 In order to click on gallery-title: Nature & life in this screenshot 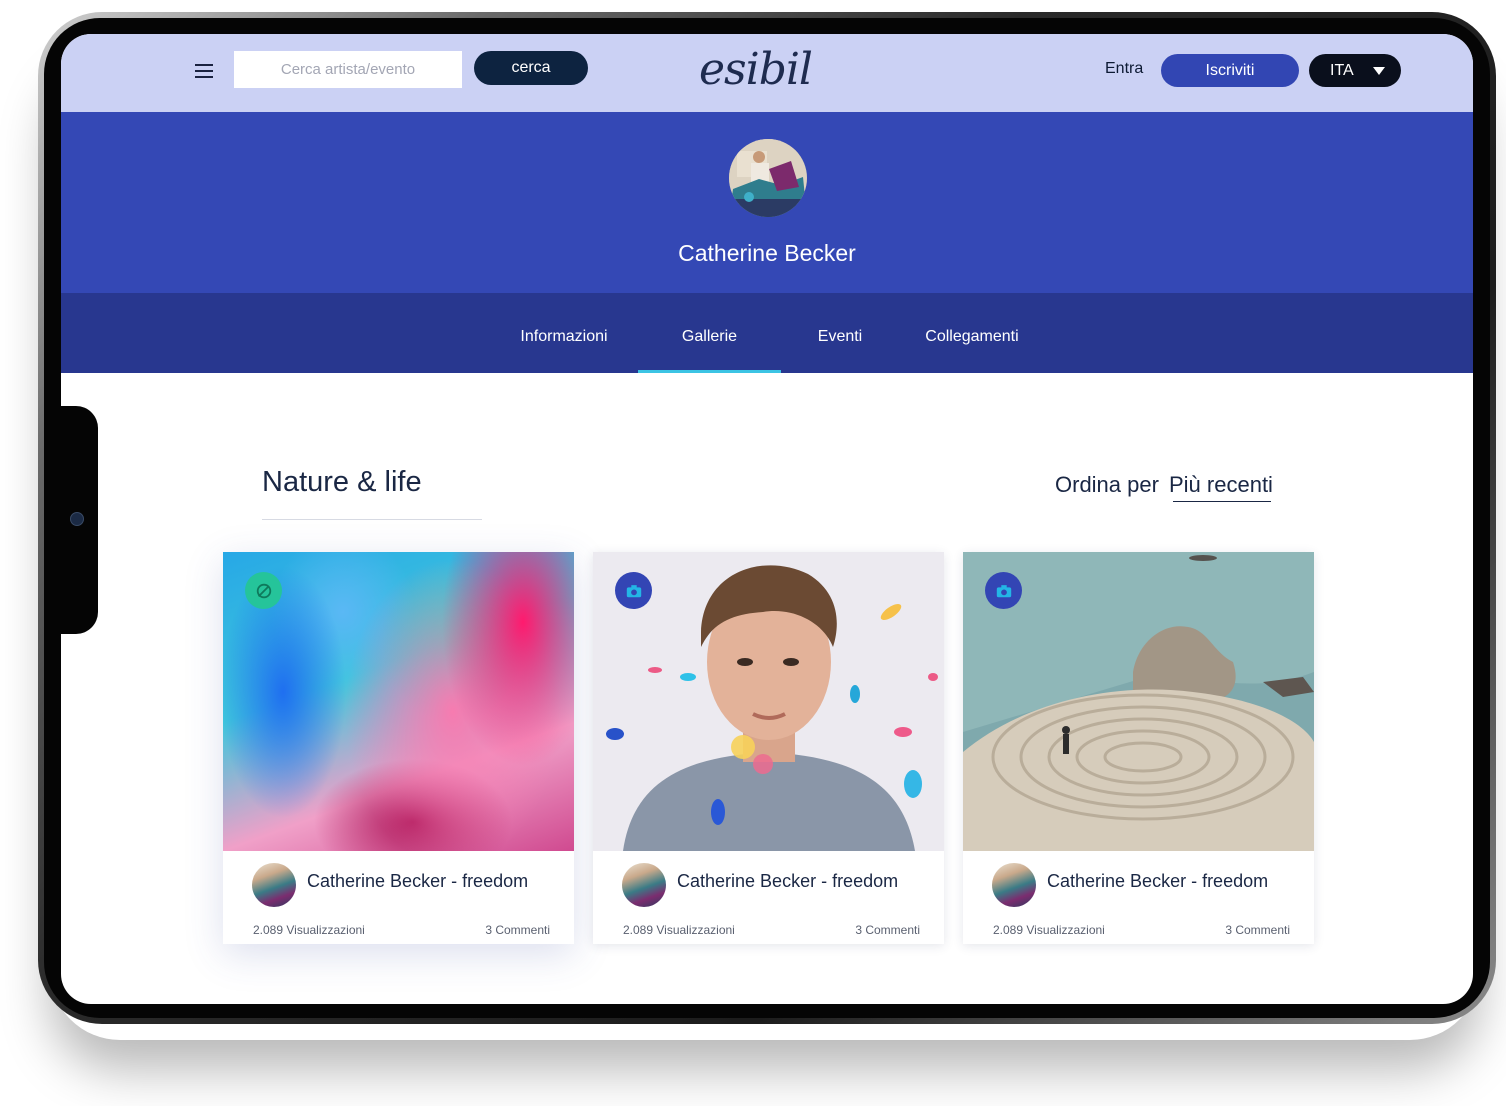, I will do `click(342, 482)`.